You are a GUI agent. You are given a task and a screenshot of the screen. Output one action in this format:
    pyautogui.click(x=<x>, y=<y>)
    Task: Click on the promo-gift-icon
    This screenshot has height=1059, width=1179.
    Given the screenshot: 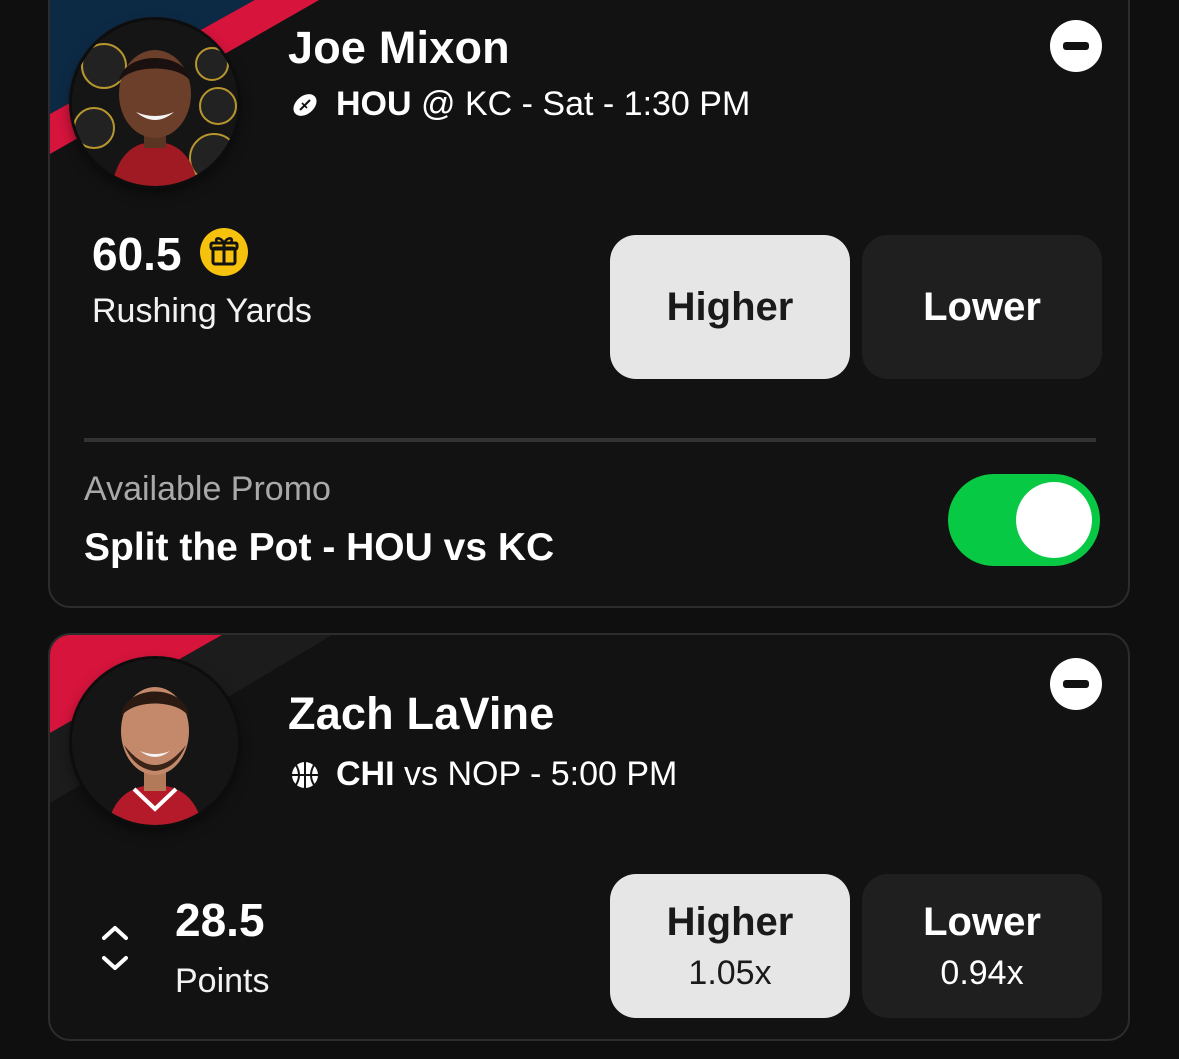 What is the action you would take?
    pyautogui.click(x=224, y=252)
    